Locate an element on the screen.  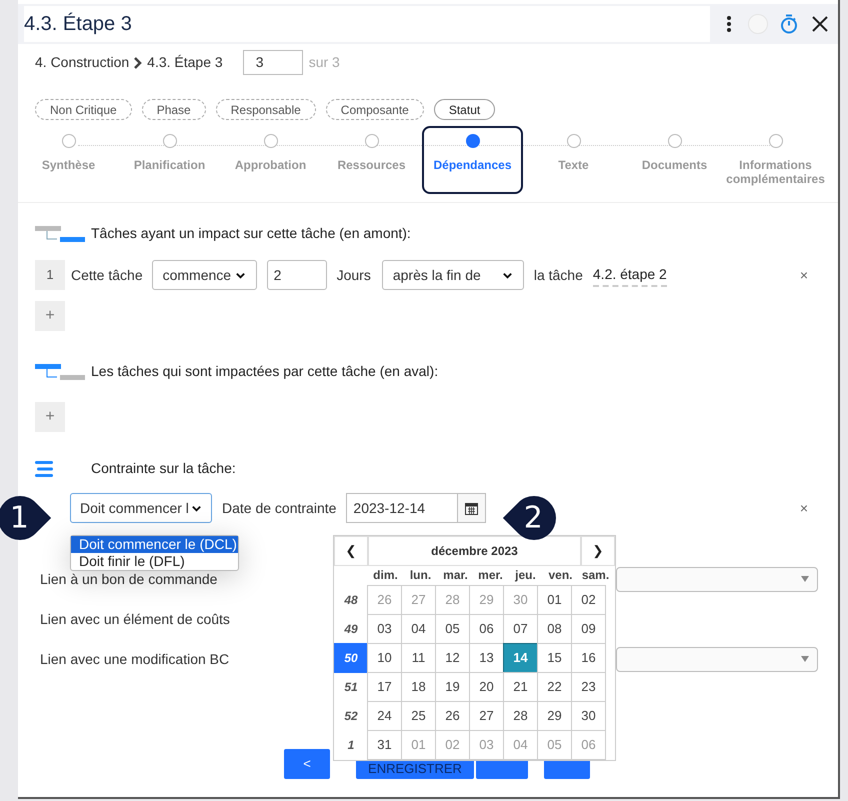
row-label: Cette tâche is located at coordinates (107, 275).